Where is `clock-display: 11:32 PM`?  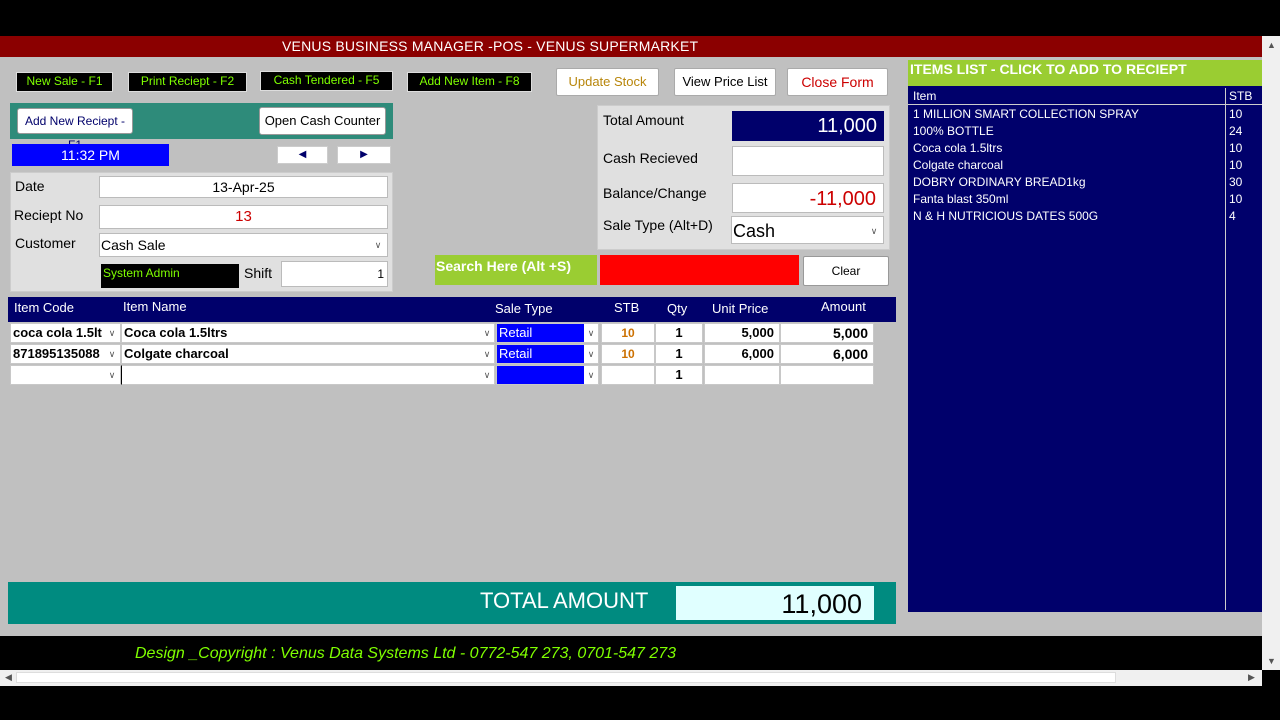 clock-display: 11:32 PM is located at coordinates (90, 155).